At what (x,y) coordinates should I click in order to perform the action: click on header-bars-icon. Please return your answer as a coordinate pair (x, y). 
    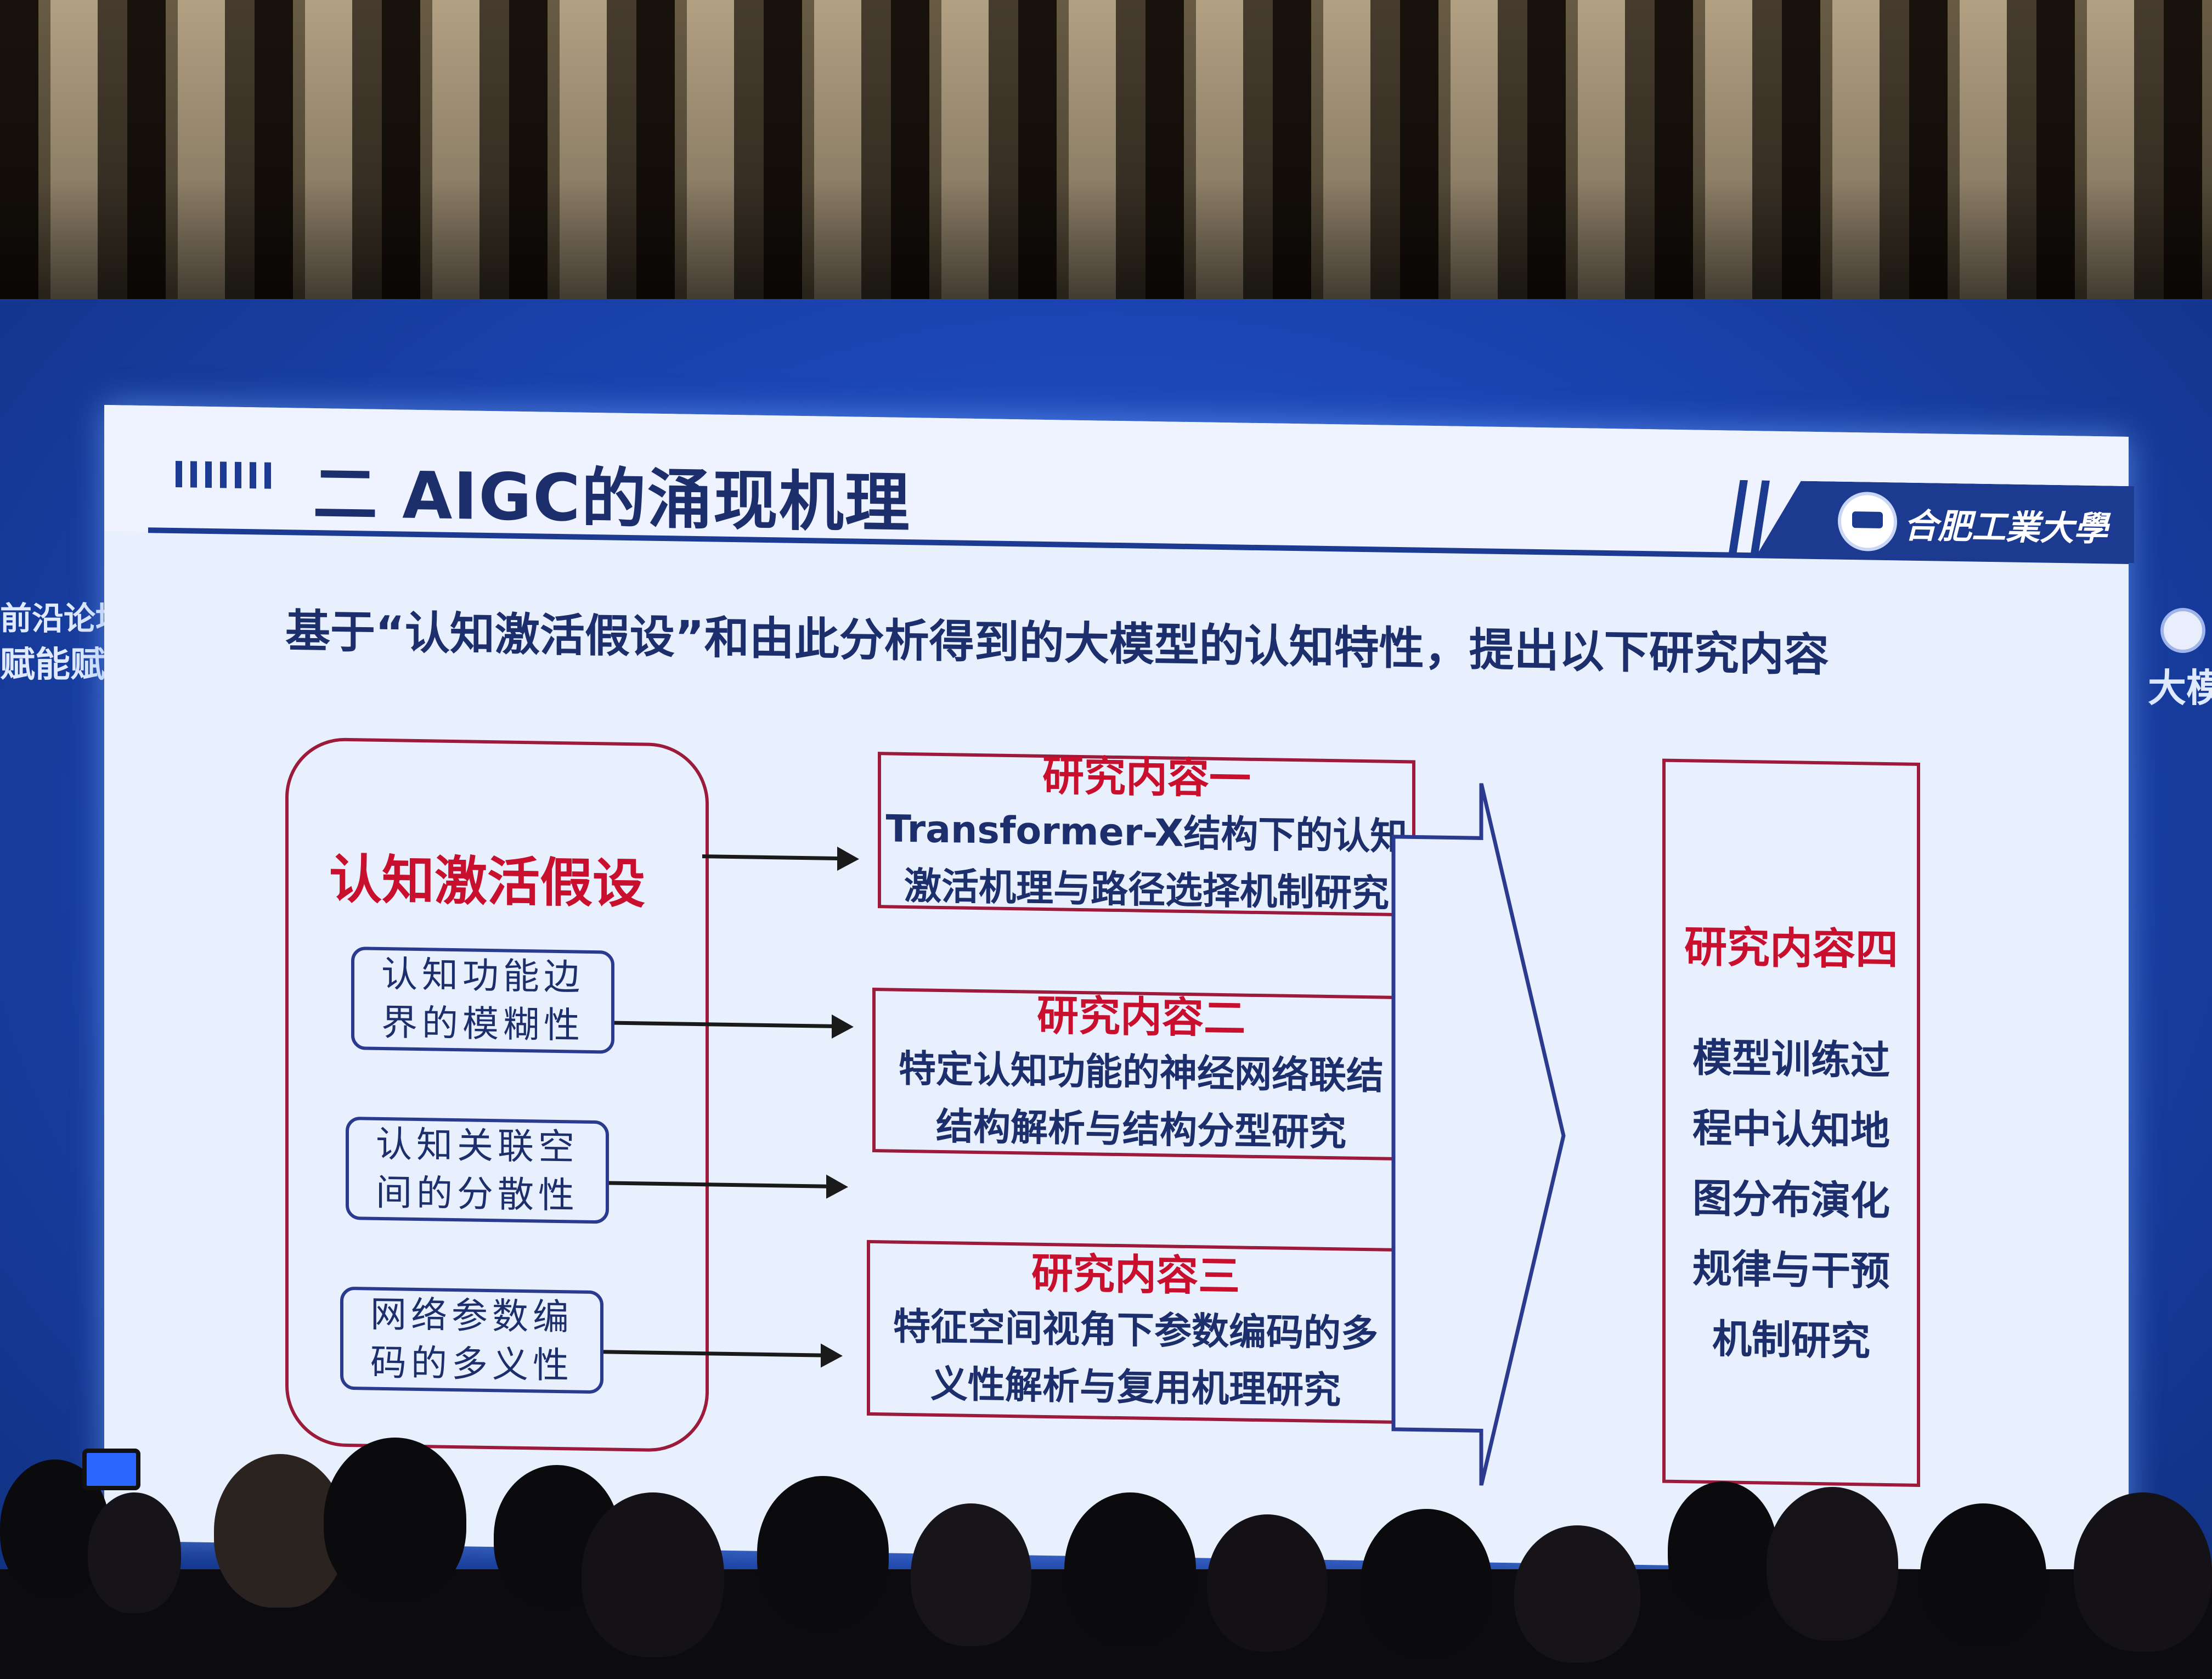
    Looking at the image, I should click on (225, 475).